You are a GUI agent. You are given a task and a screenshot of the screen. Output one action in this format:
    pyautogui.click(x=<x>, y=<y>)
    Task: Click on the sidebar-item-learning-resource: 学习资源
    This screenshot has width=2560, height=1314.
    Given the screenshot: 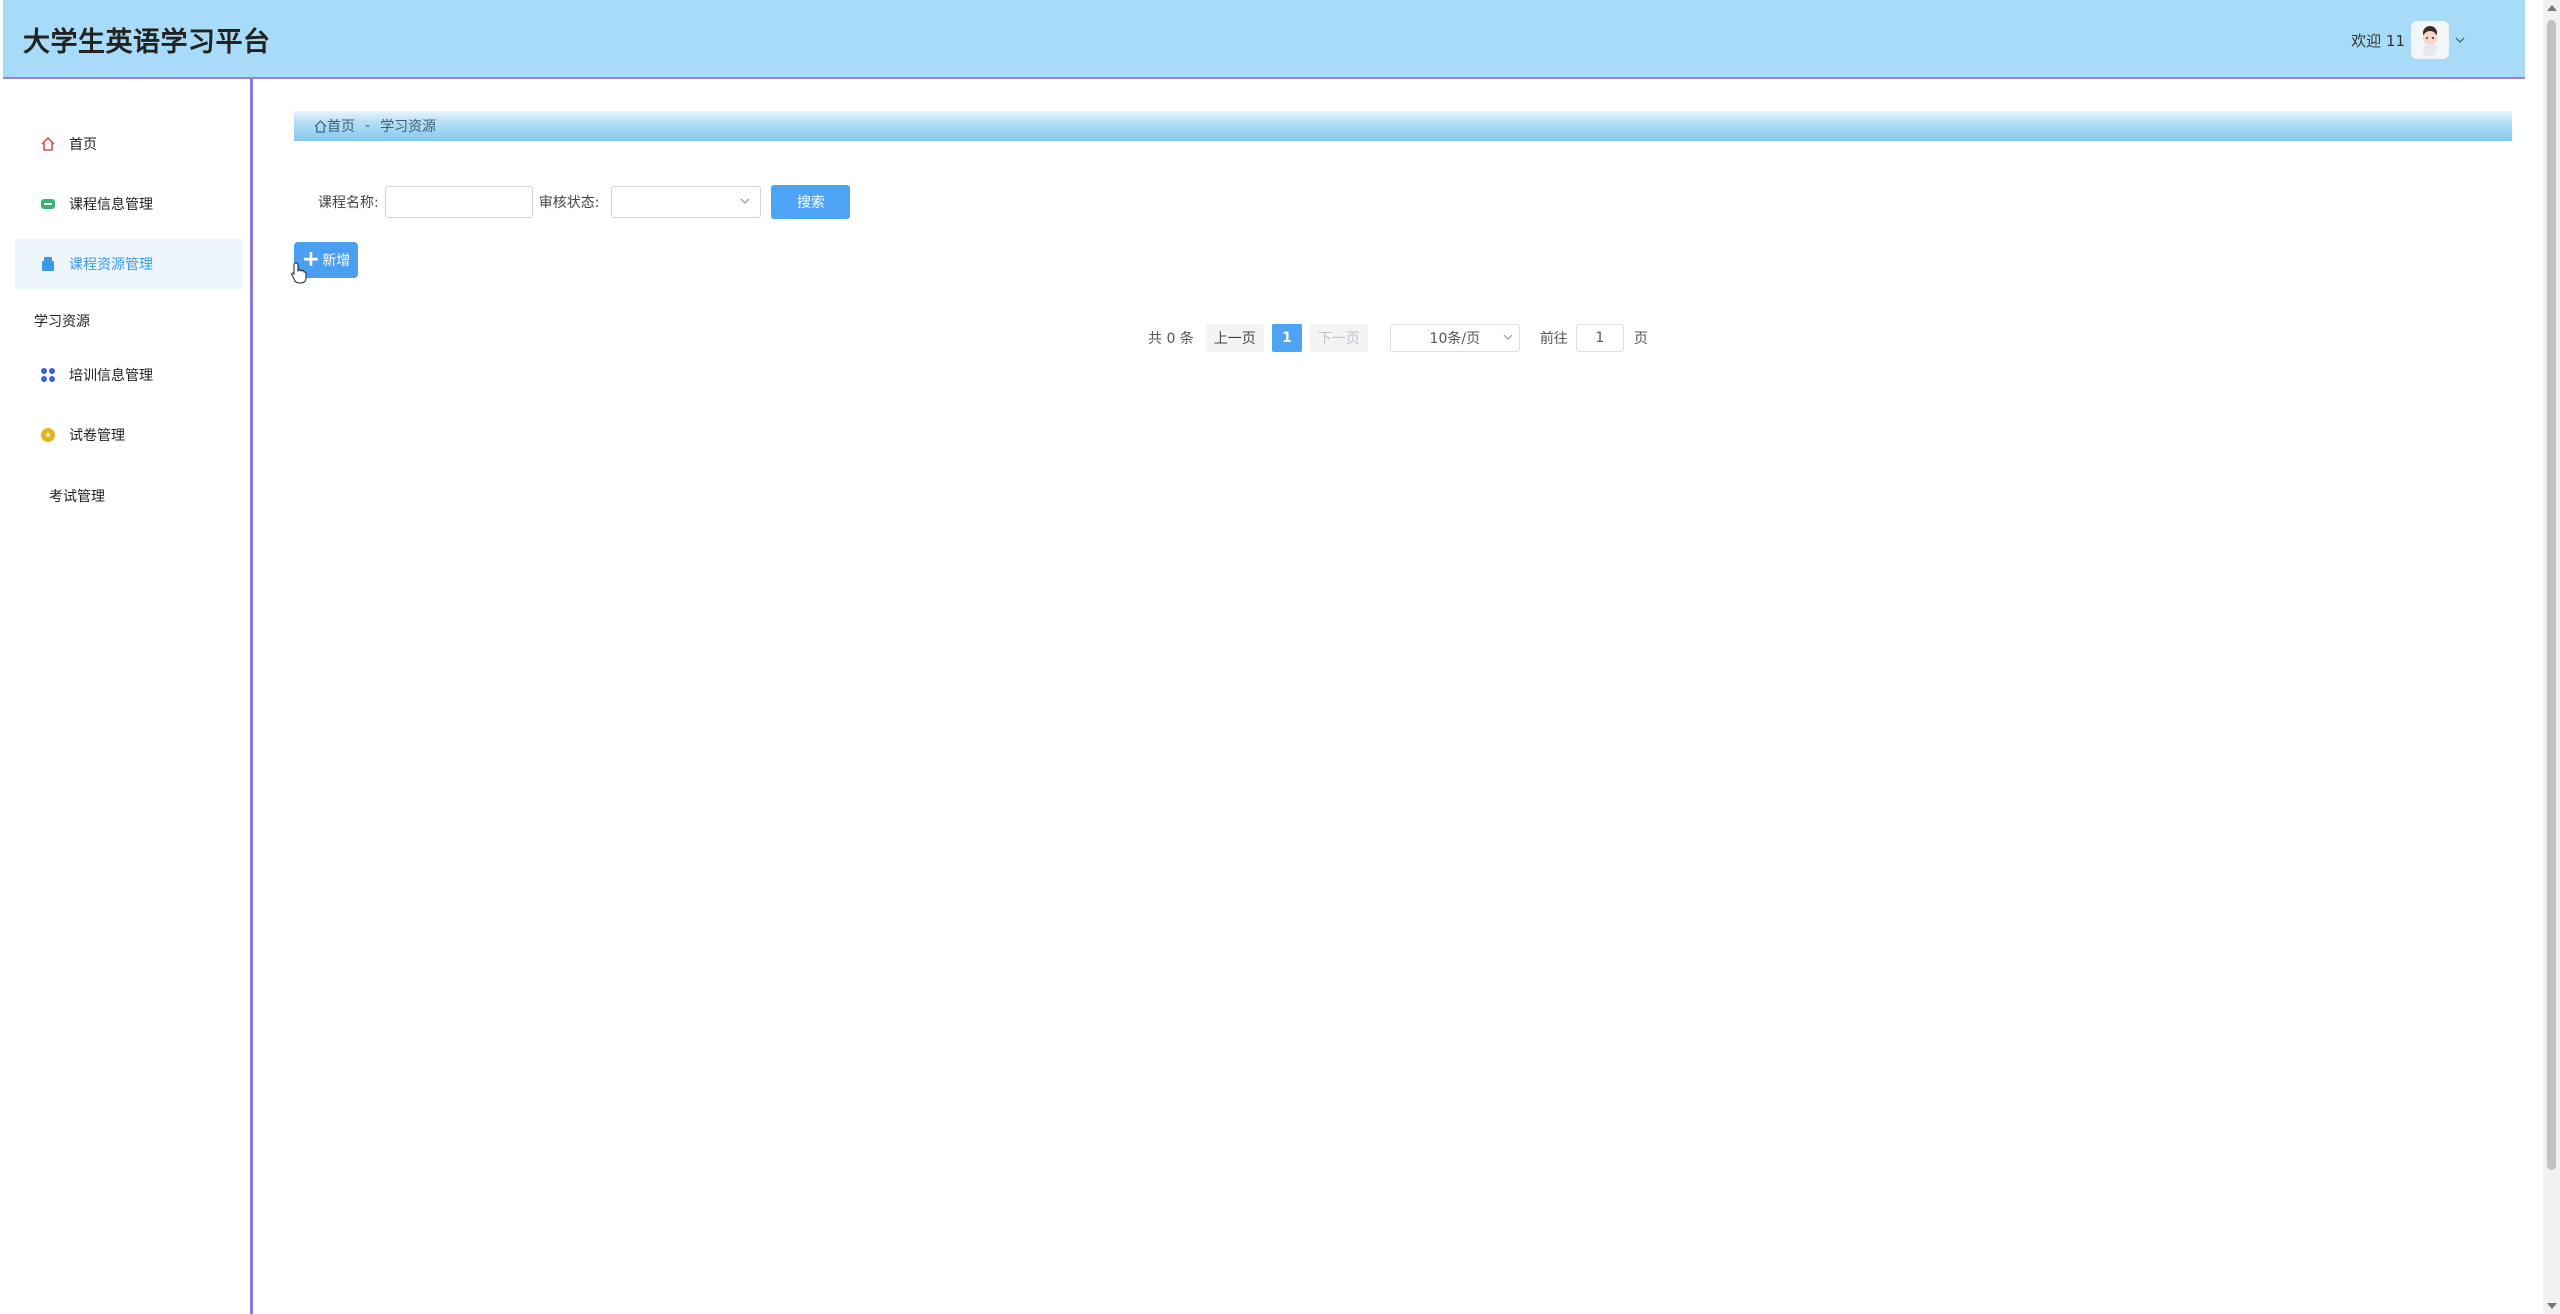 What is the action you would take?
    pyautogui.click(x=62, y=321)
    